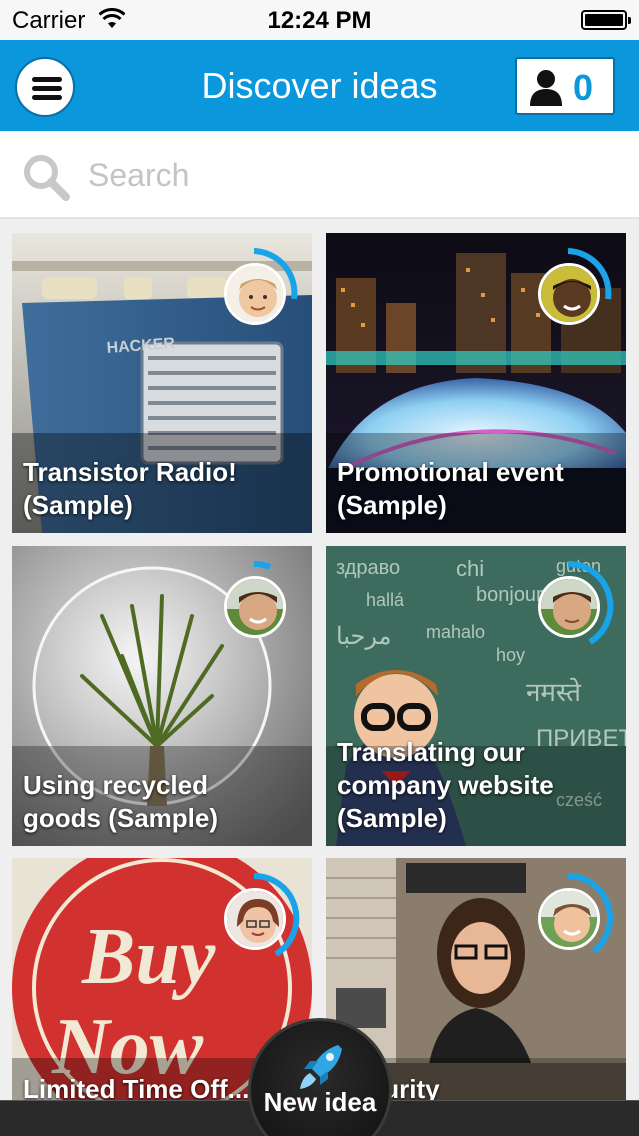 This screenshot has height=1136, width=639. What do you see at coordinates (385, 600) in the screenshot?
I see `svg-text: hallá` at bounding box center [385, 600].